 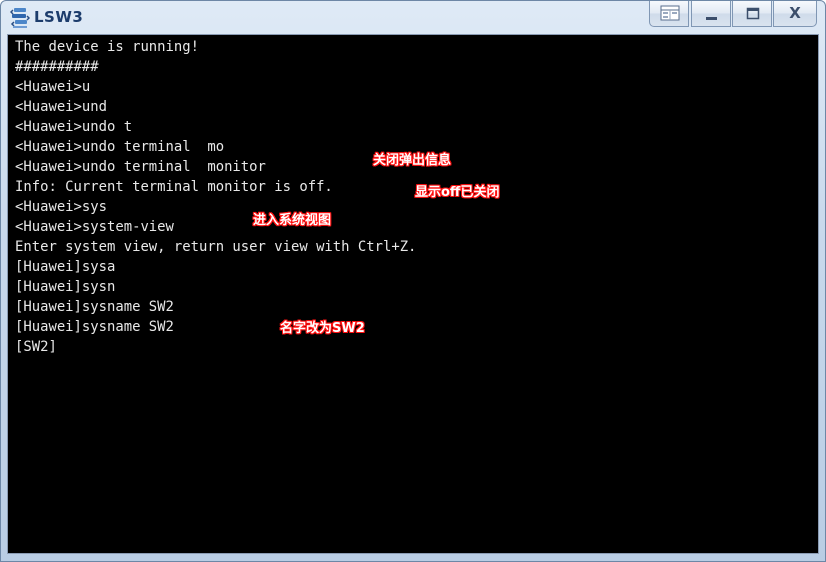 I want to click on maximize-button, so click(x=752, y=14).